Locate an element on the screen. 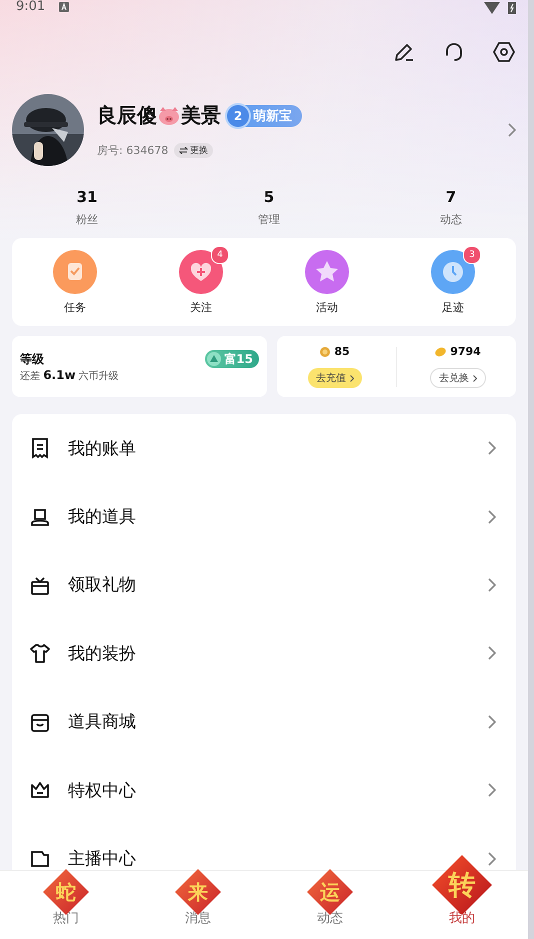  count-badge: 3 is located at coordinates (472, 255).